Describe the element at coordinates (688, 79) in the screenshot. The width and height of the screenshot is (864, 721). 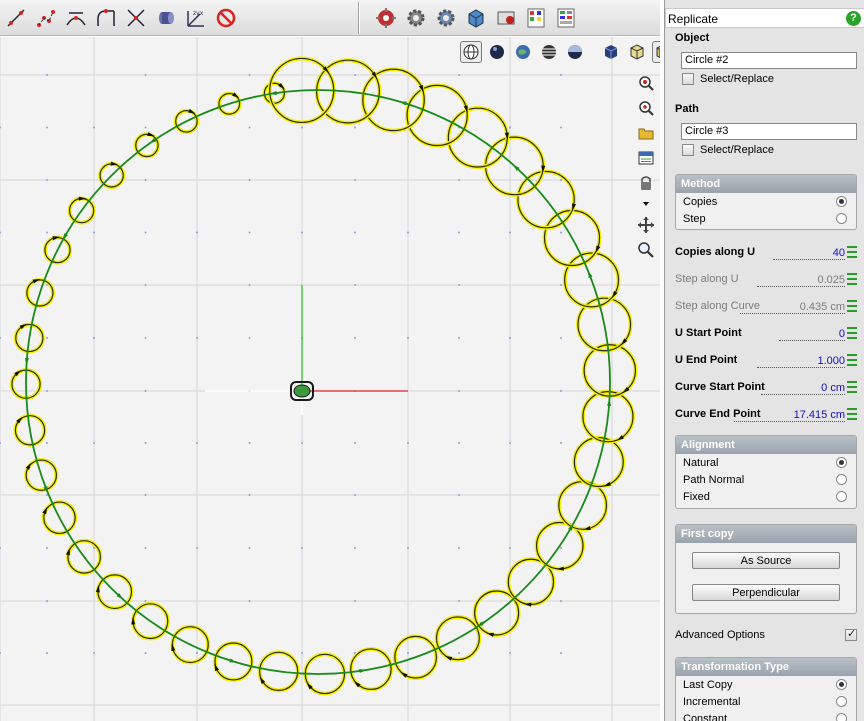
I see `object-select-replace-checkbox` at that location.